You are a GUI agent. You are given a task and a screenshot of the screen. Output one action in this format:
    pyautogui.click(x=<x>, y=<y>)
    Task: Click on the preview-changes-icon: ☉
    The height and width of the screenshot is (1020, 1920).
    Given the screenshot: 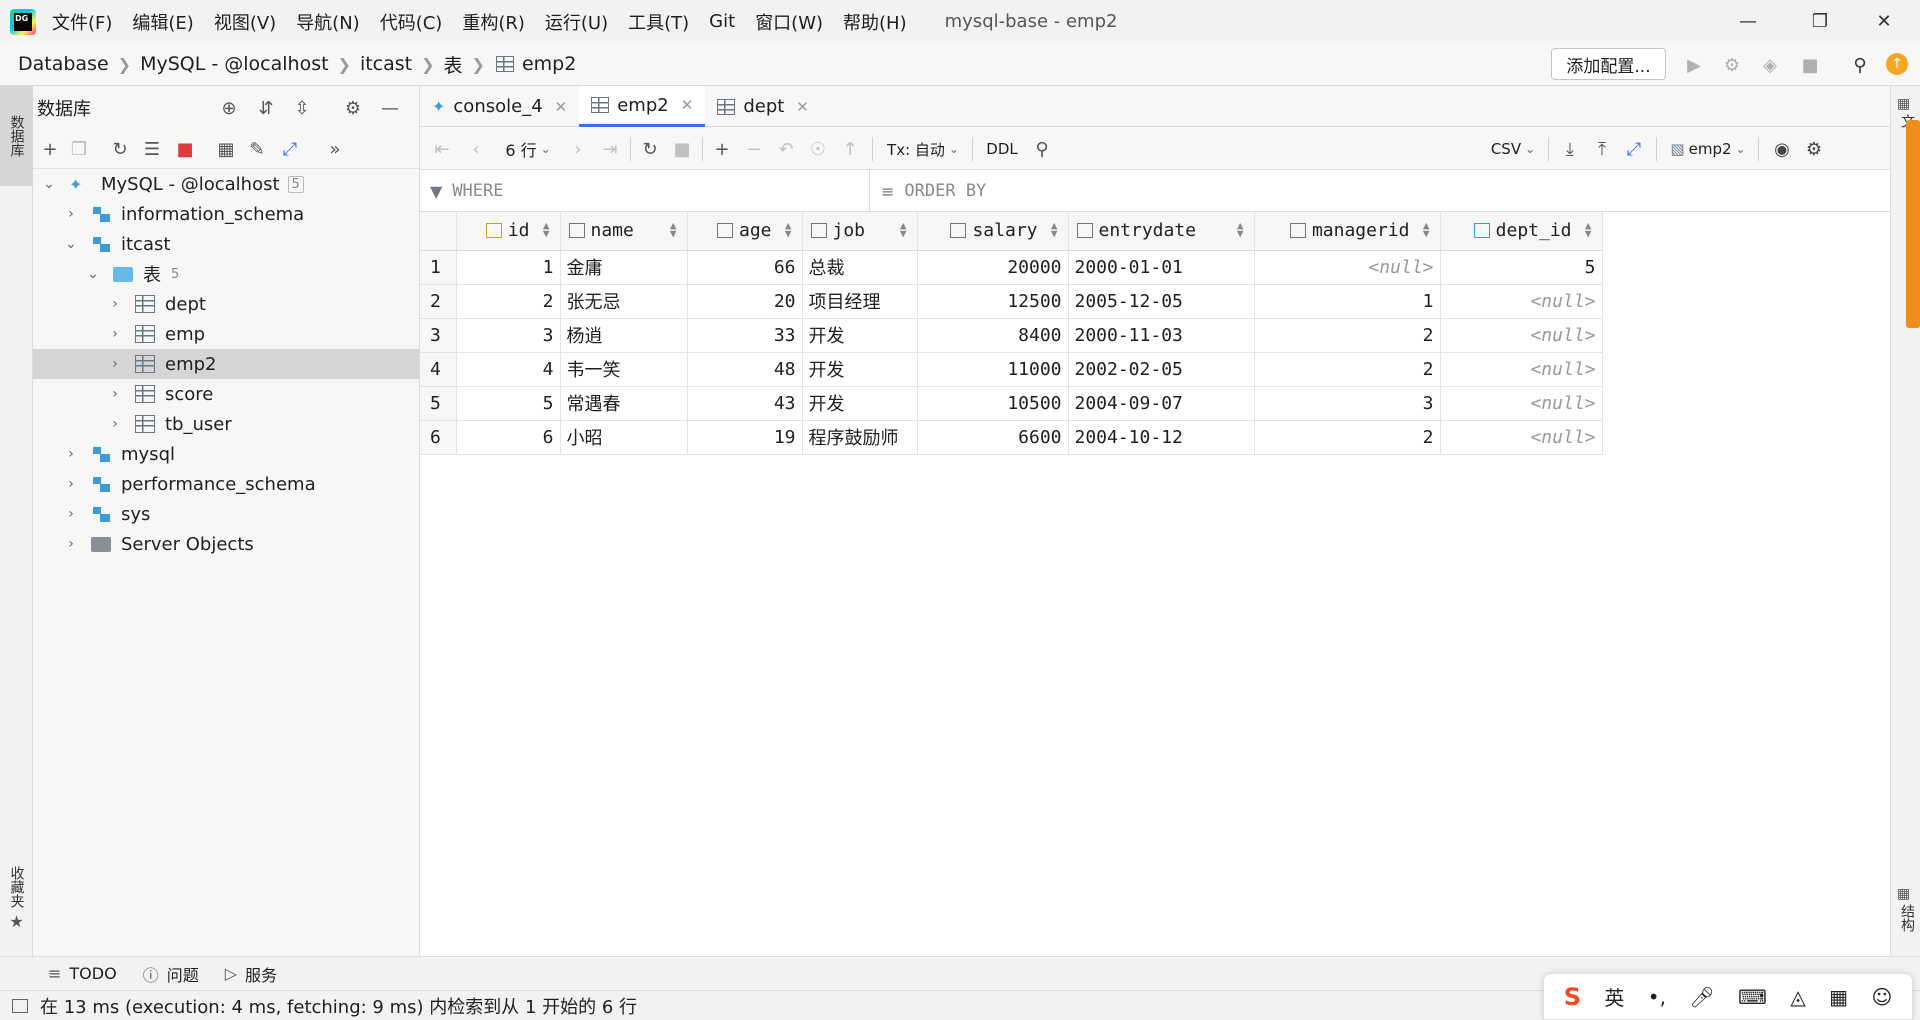 What is the action you would take?
    pyautogui.click(x=818, y=149)
    